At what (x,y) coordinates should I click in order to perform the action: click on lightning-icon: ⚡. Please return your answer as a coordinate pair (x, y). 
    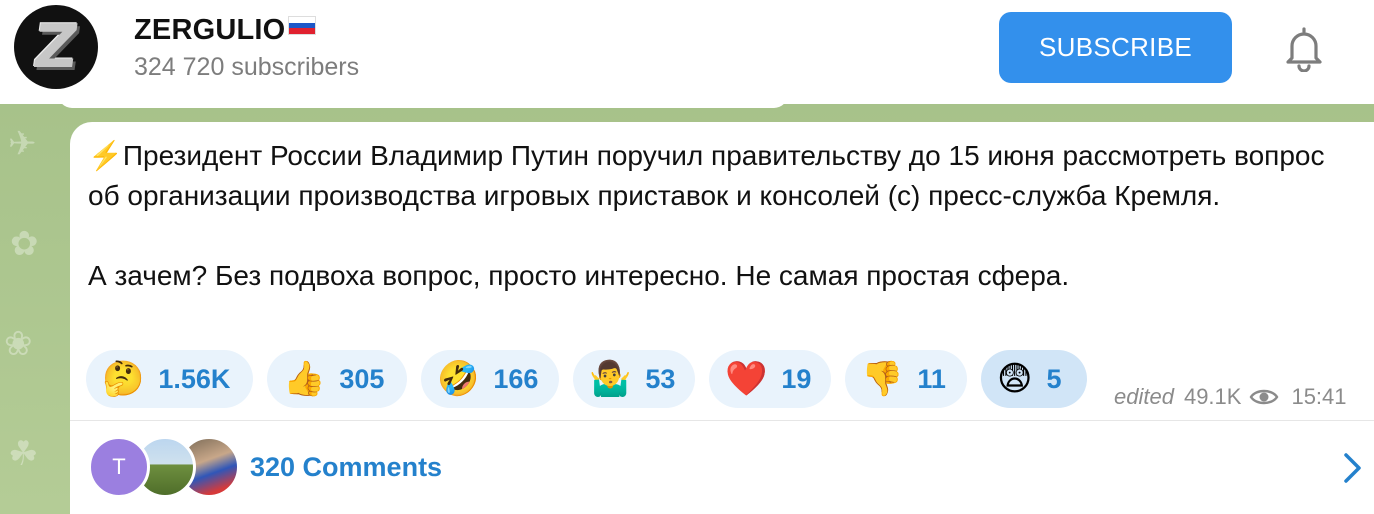
    Looking at the image, I should click on (105, 155).